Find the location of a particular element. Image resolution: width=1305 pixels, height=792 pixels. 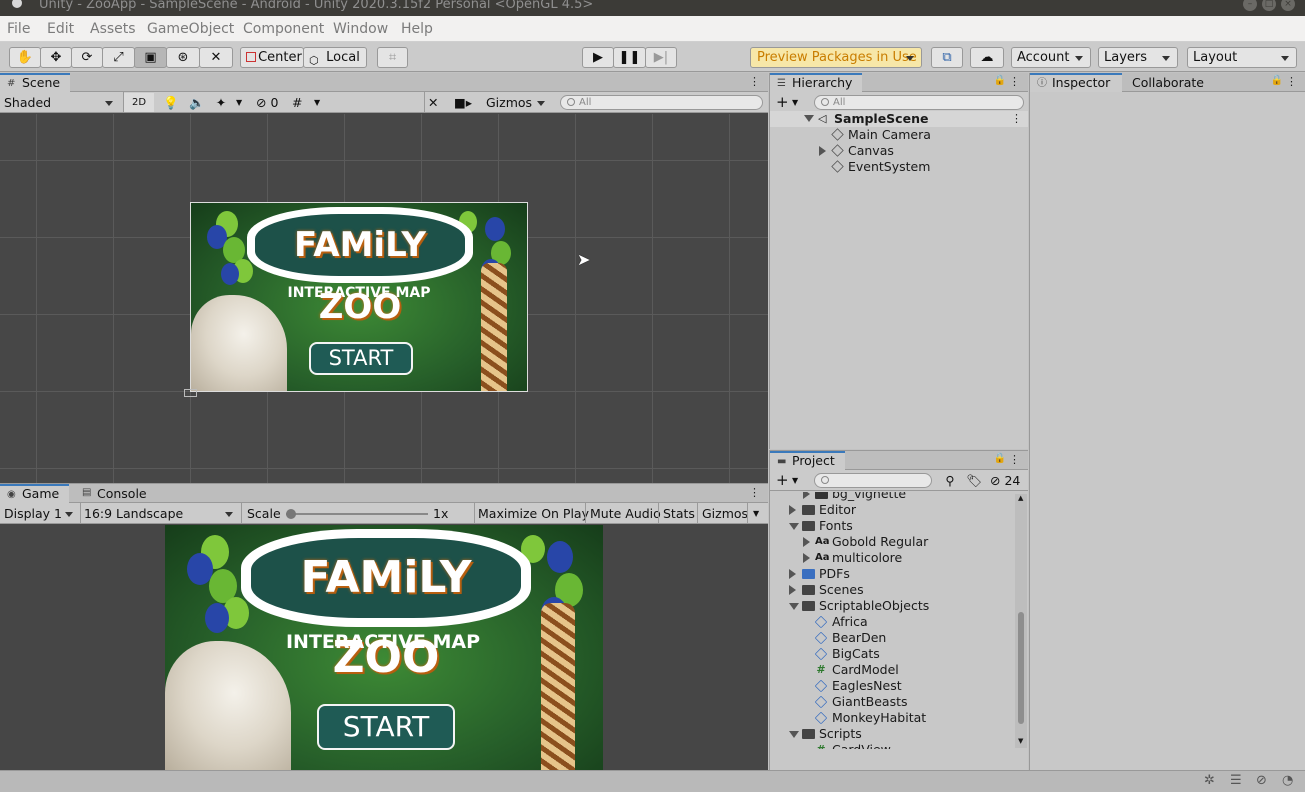

maximize-icon: □ is located at coordinates (1269, 5).